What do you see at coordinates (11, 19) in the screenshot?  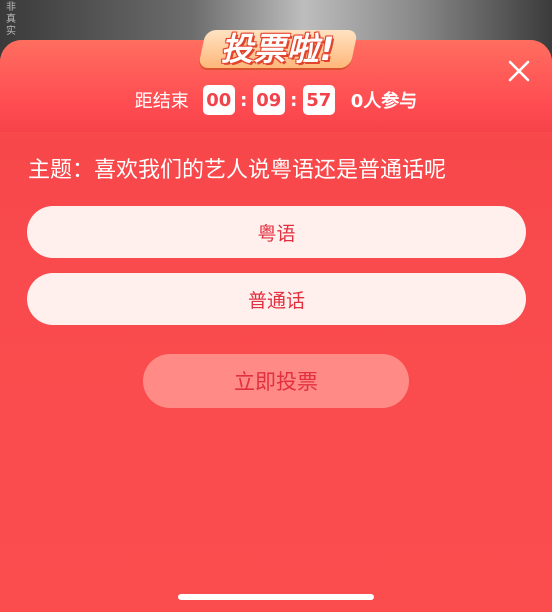 I see `watermark-text: 非真实` at bounding box center [11, 19].